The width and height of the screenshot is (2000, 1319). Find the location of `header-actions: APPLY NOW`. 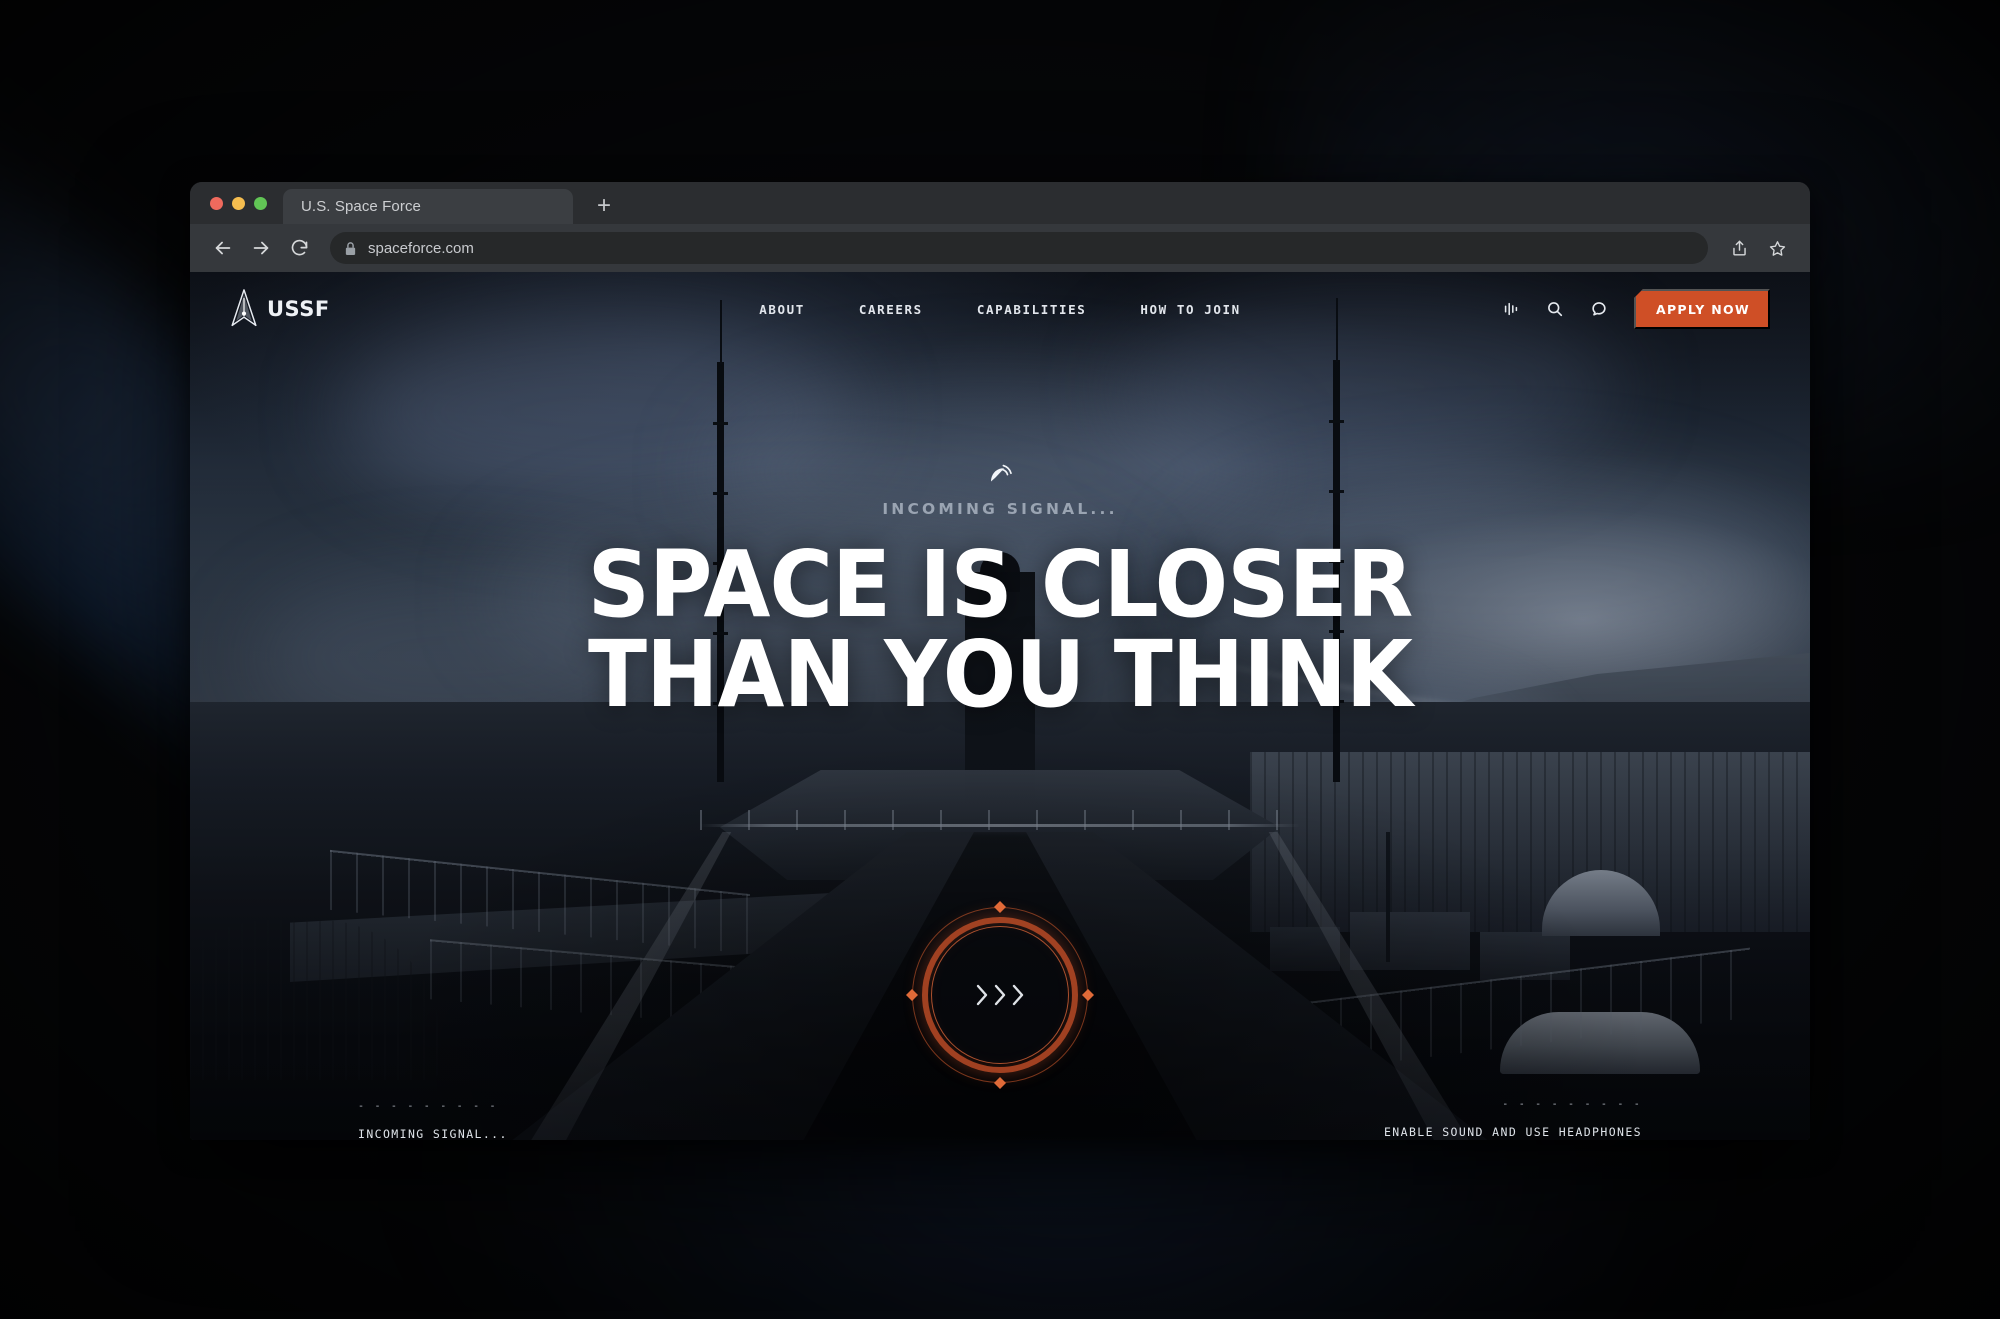

header-actions: APPLY NOW is located at coordinates (1636, 309).